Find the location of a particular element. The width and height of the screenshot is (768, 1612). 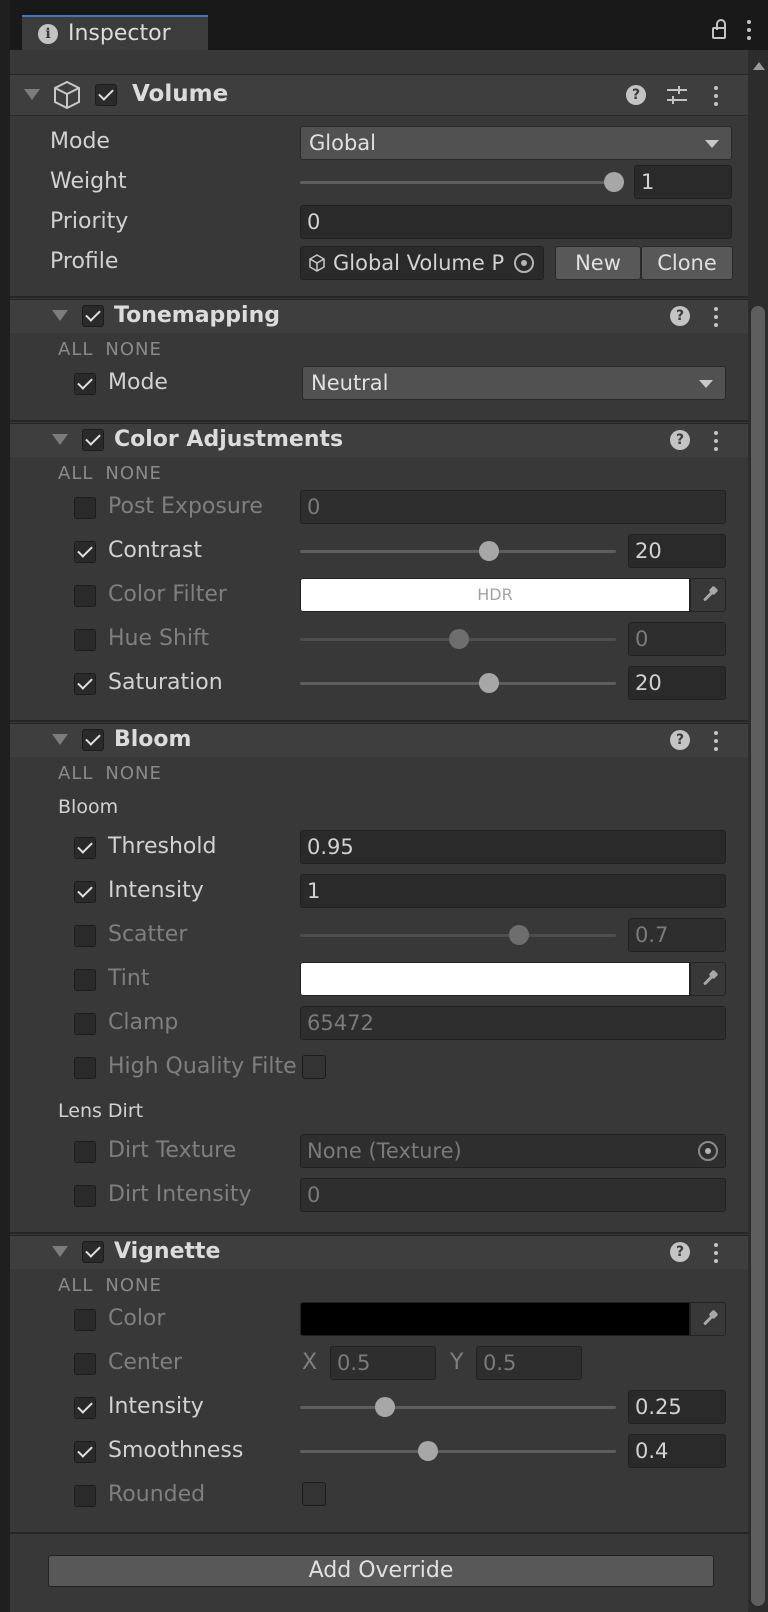

contrast-slider-knob is located at coordinates (489, 551).